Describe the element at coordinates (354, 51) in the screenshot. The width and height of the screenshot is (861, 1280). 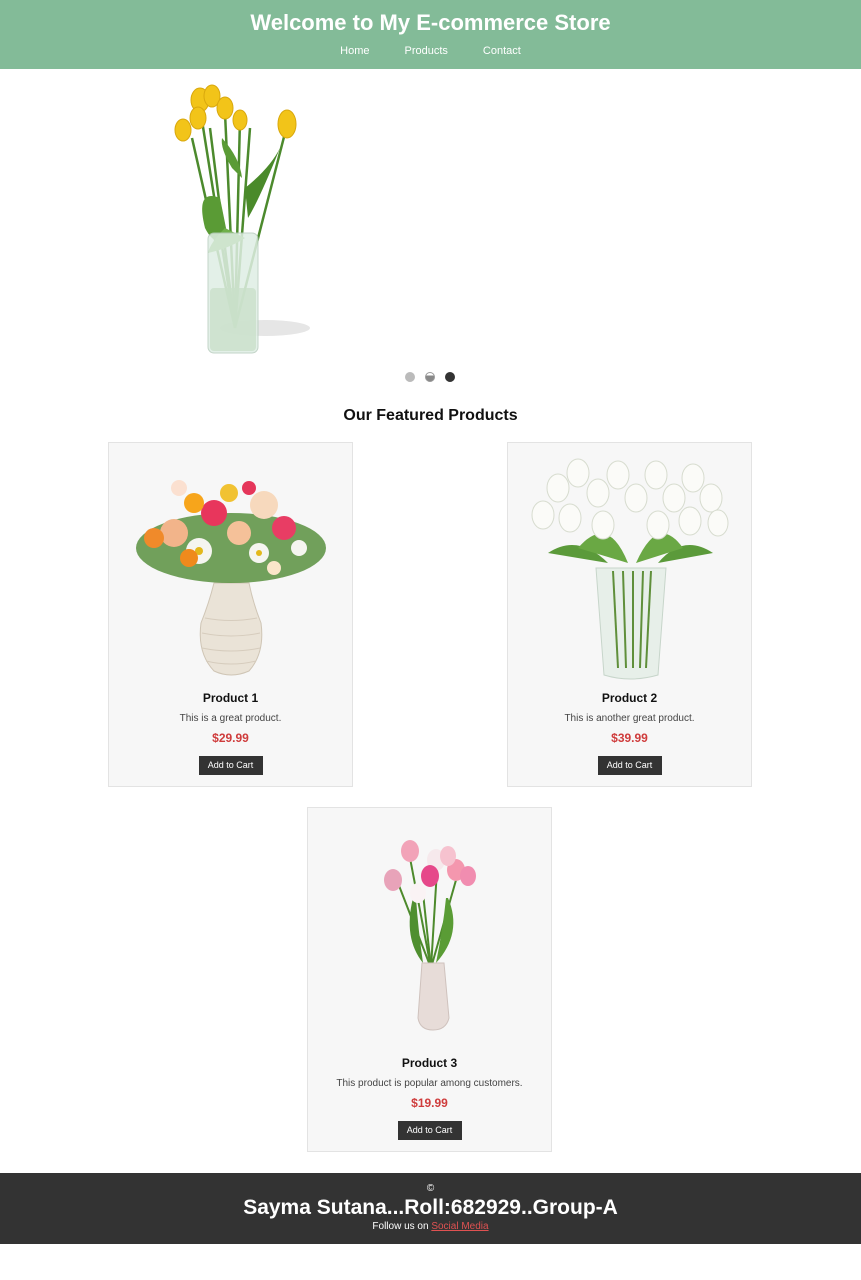
I see `nav-home-link: Home` at that location.